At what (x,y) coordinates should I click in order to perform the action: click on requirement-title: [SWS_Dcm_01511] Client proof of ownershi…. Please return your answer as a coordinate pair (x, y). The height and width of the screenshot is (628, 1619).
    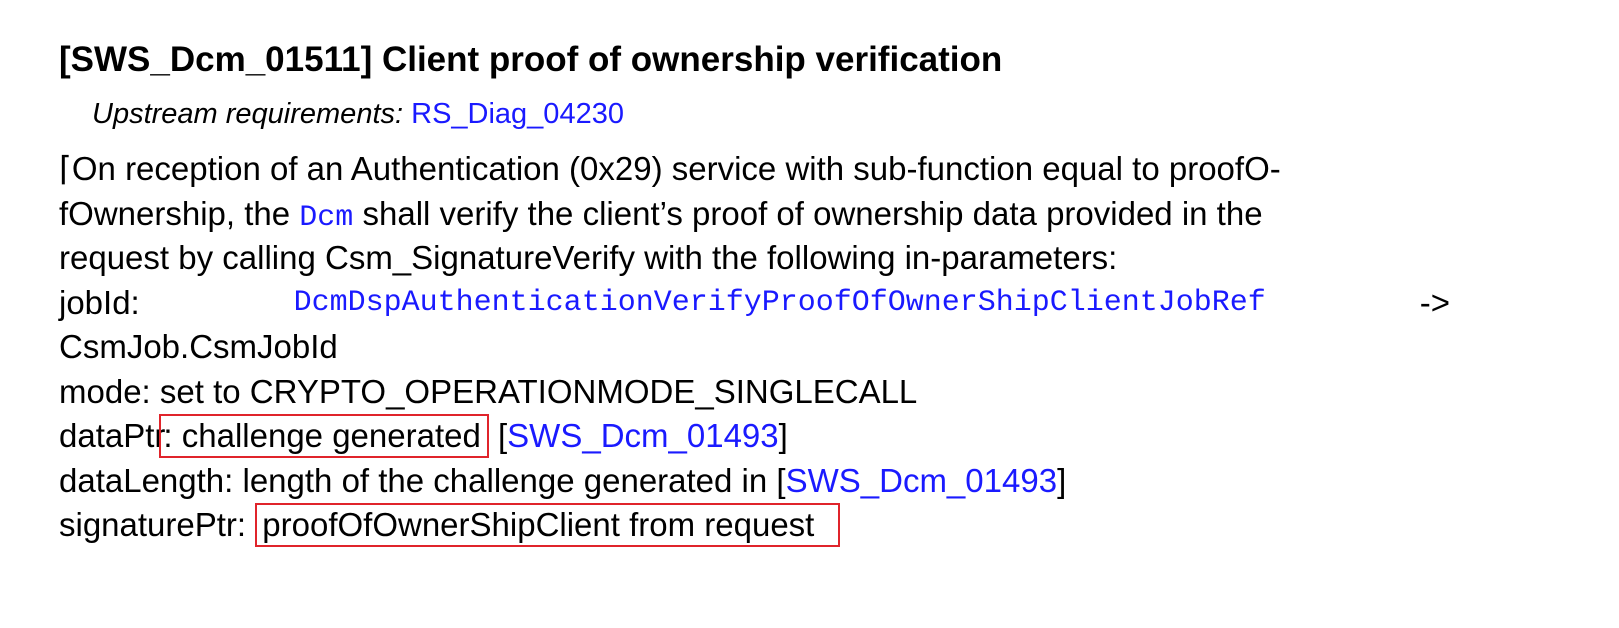
    Looking at the image, I should click on (531, 59).